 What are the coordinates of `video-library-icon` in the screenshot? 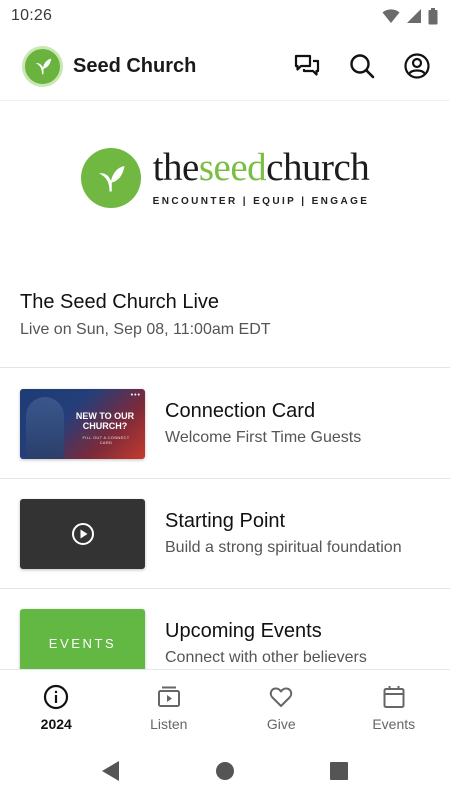 It's located at (168, 696).